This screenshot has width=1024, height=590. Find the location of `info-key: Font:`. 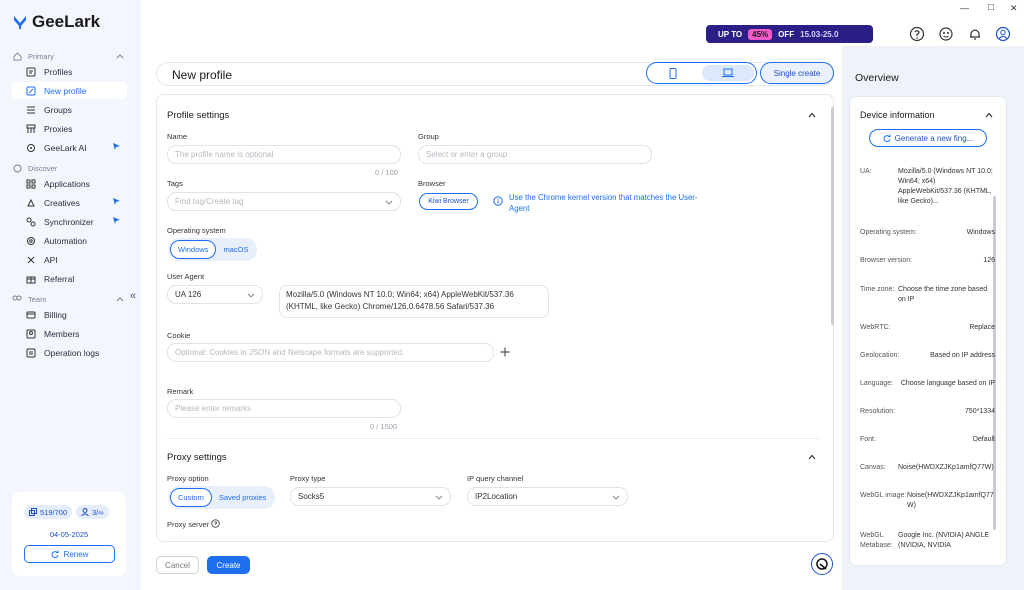

info-key: Font: is located at coordinates (868, 439).